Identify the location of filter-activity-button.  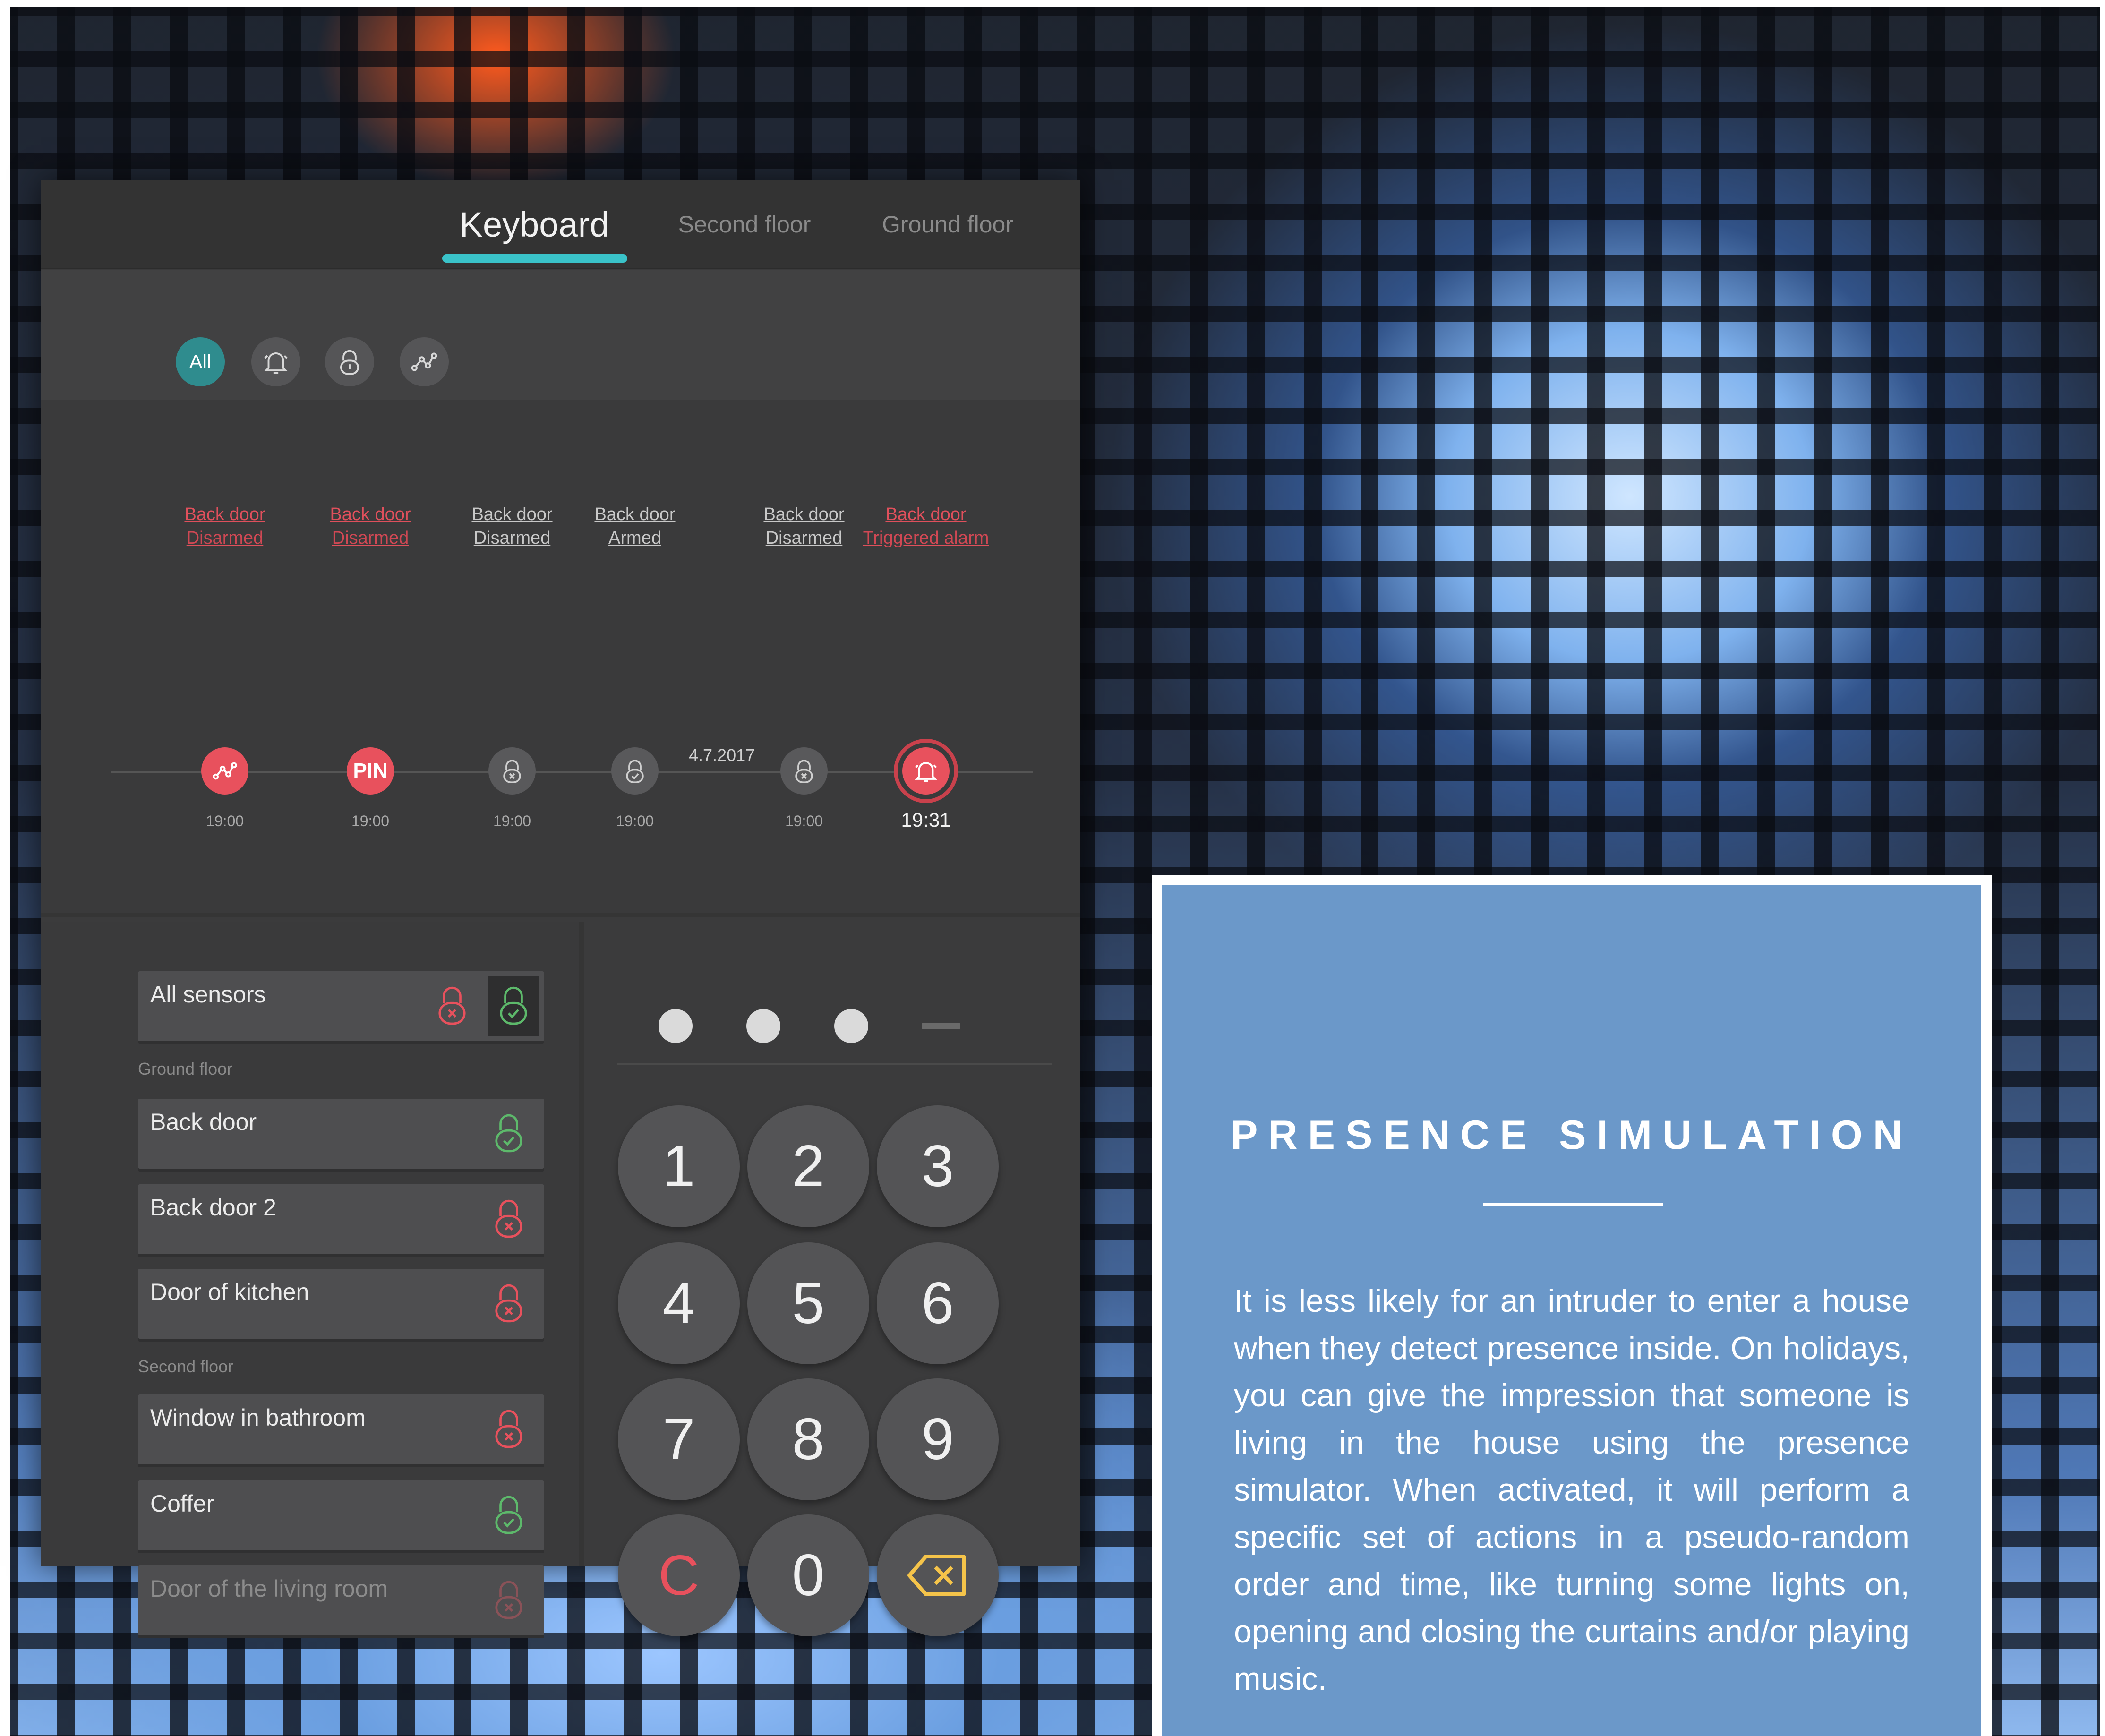
(425, 361).